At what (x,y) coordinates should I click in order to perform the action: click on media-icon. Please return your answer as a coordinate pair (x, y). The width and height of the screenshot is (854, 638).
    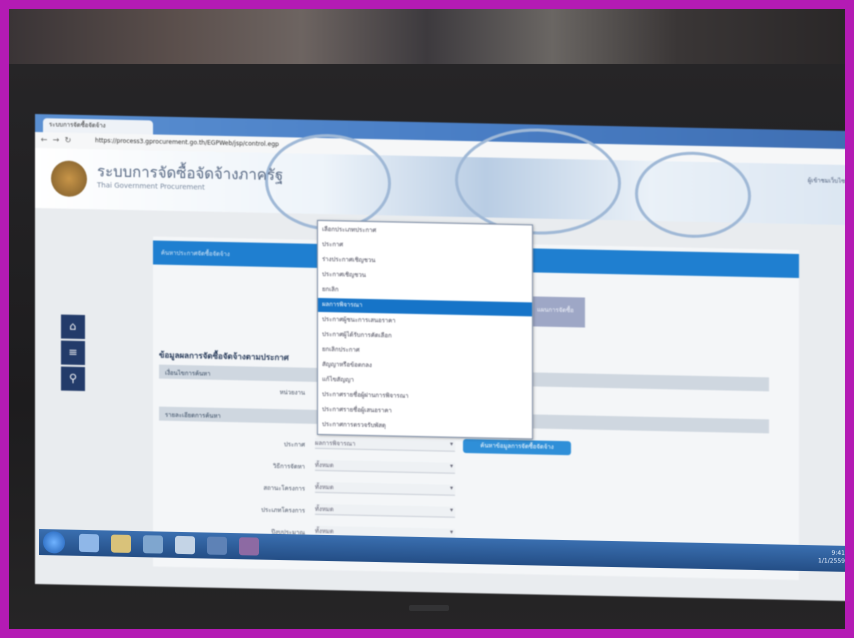
    Looking at the image, I should click on (153, 544).